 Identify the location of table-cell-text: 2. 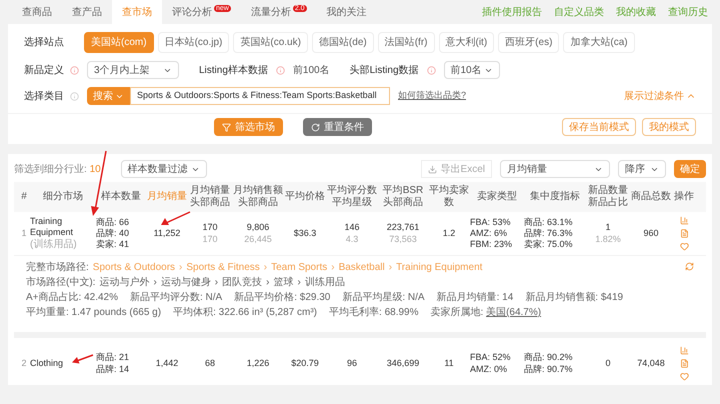
(24, 363).